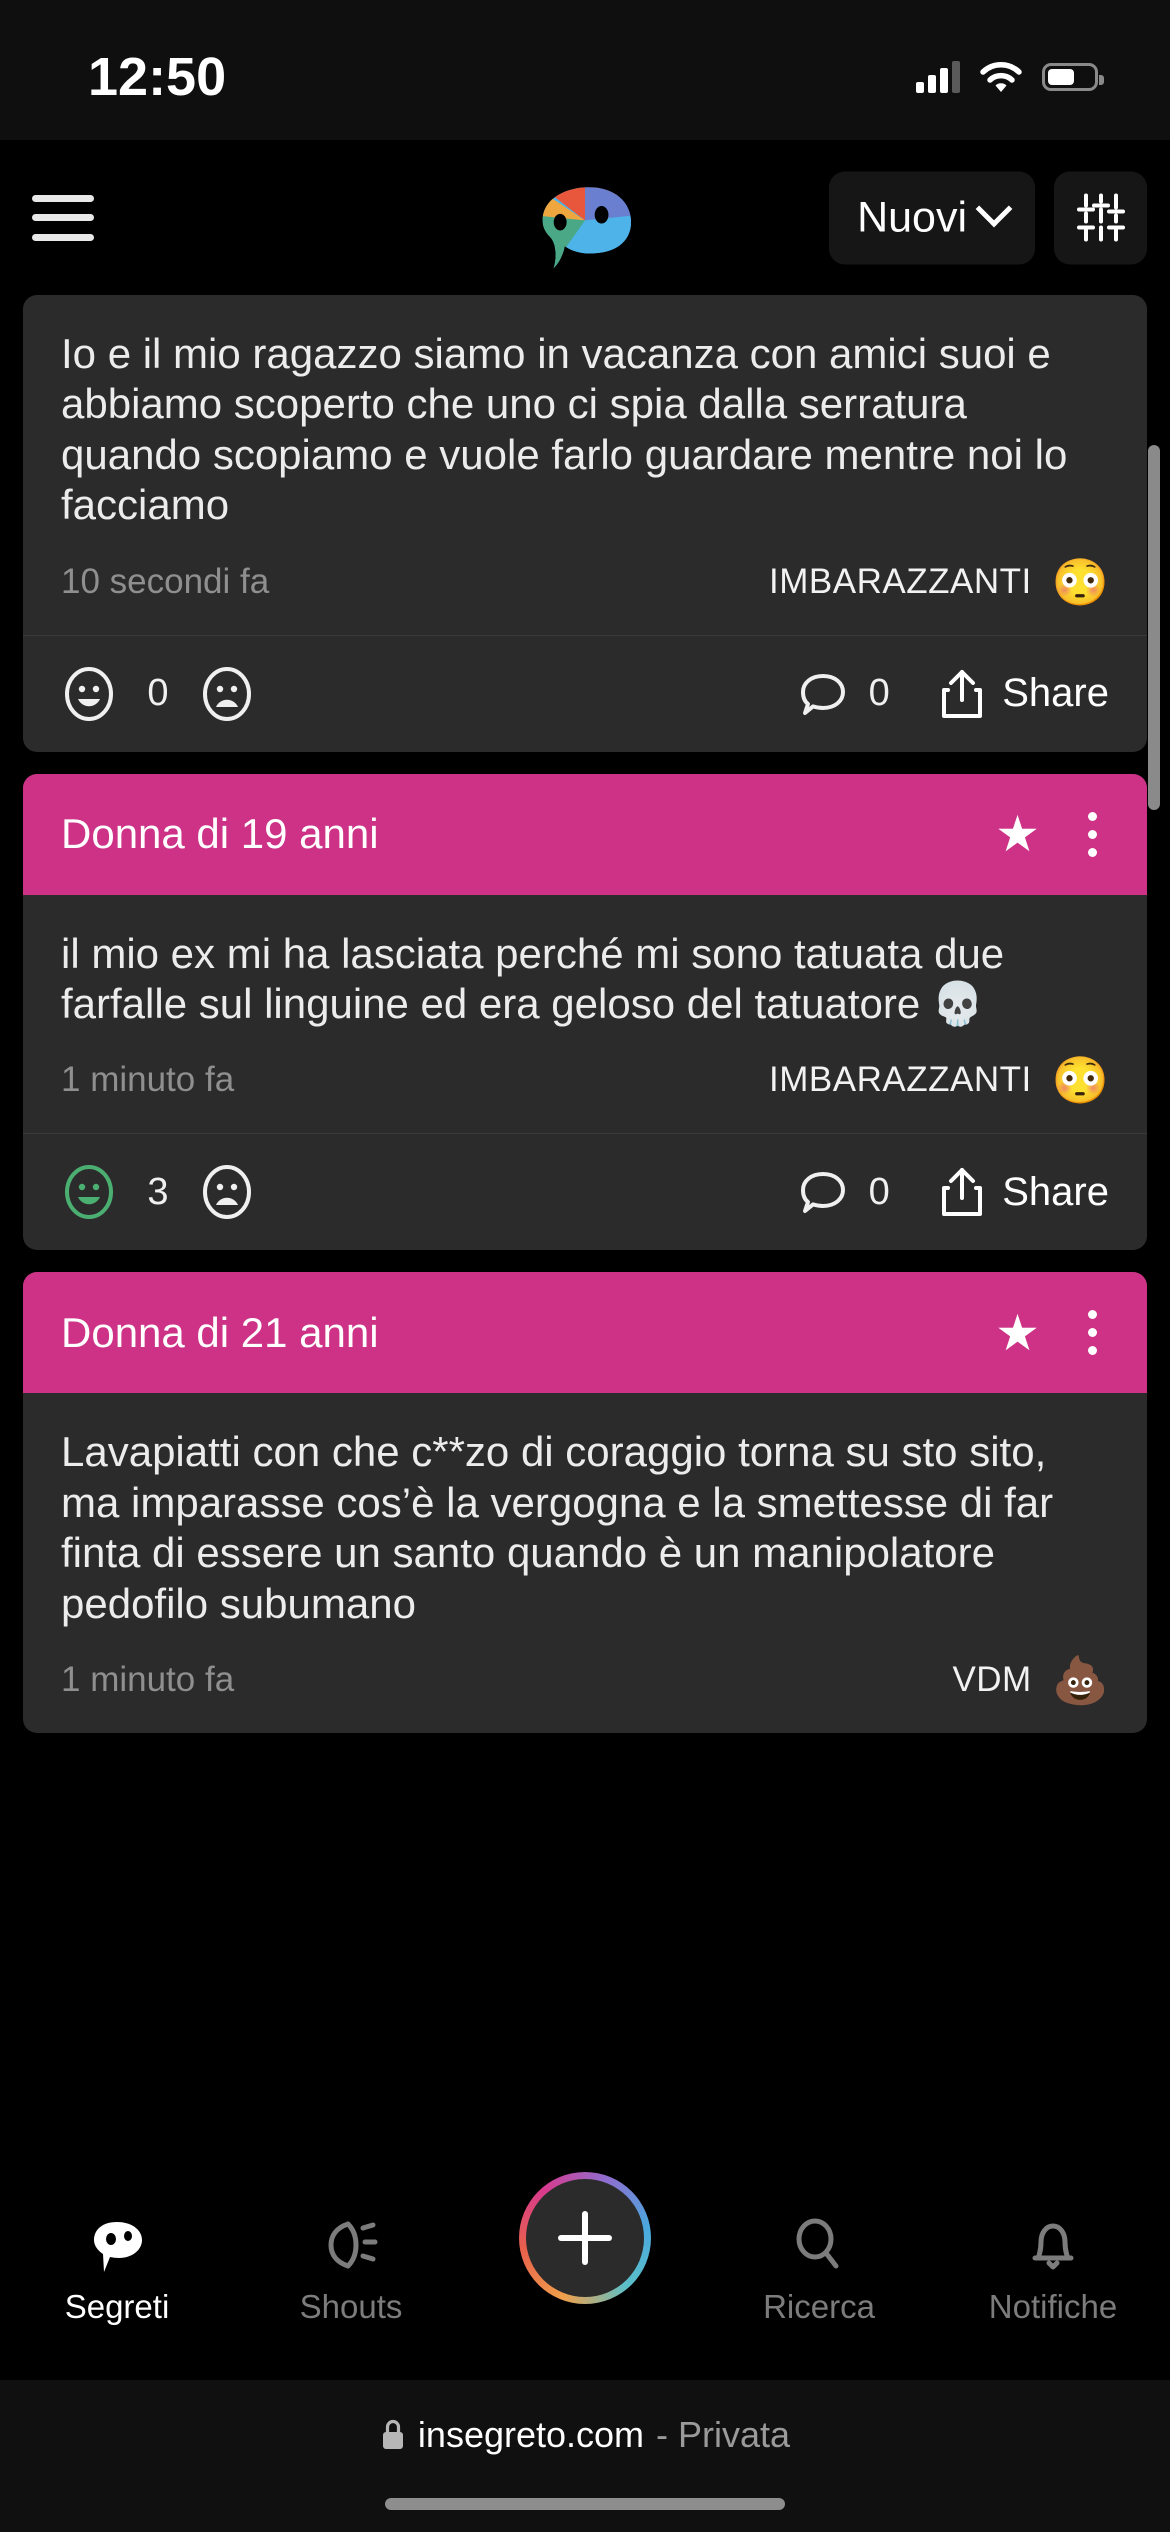 Image resolution: width=1170 pixels, height=2532 pixels. I want to click on url-display: insegreto.com - Privata, so click(585, 2435).